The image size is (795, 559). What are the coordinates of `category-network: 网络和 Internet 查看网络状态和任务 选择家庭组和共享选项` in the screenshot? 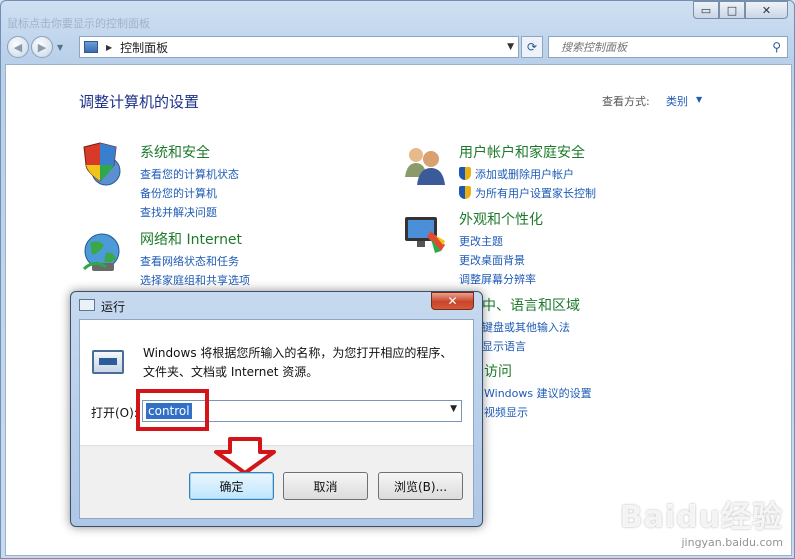 It's located at (195, 259).